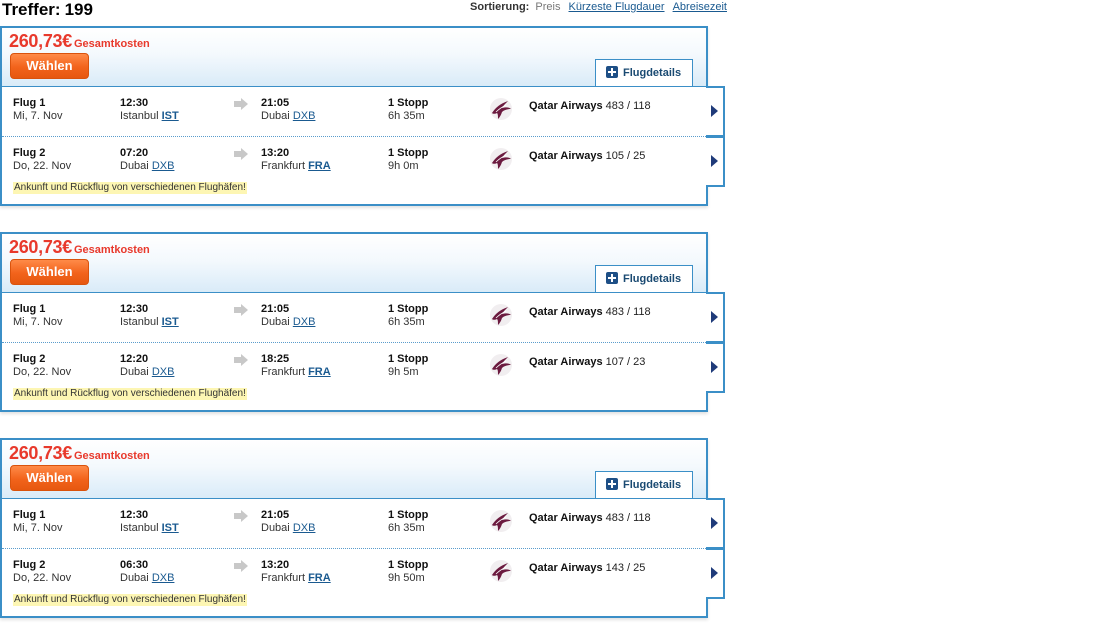 This screenshot has width=1095, height=635. I want to click on duration: 9h 5m, so click(403, 372).